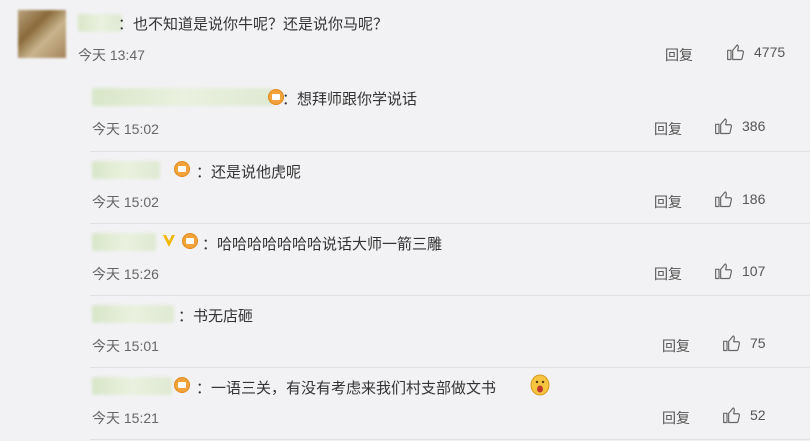 The image size is (810, 441). What do you see at coordinates (450, 439) in the screenshot?
I see `divider` at bounding box center [450, 439].